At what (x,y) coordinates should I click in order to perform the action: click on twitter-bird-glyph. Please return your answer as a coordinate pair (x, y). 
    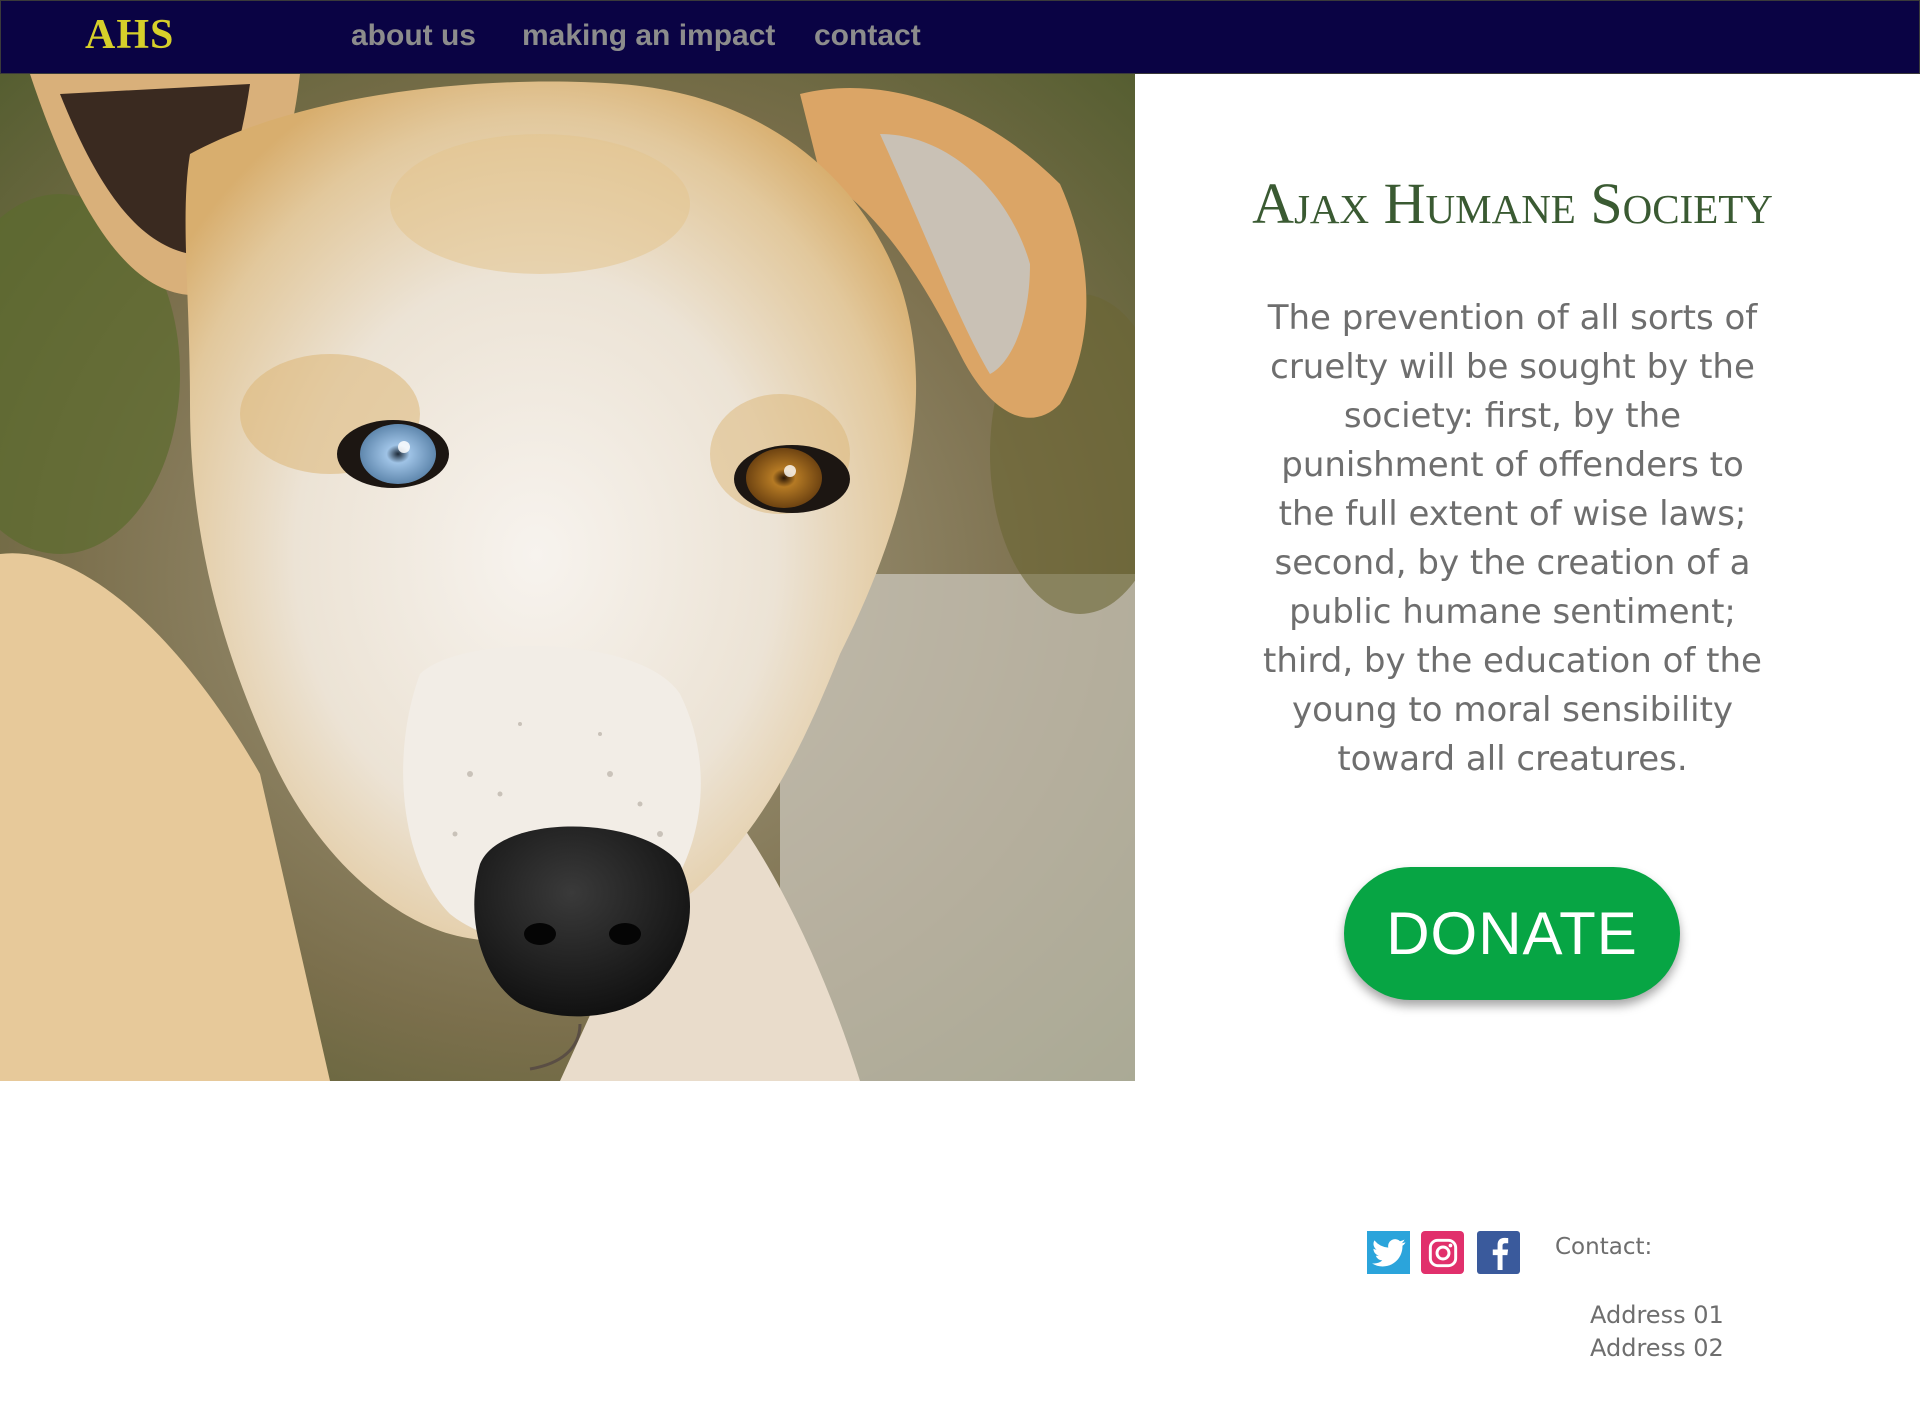
    Looking at the image, I should click on (1388, 1252).